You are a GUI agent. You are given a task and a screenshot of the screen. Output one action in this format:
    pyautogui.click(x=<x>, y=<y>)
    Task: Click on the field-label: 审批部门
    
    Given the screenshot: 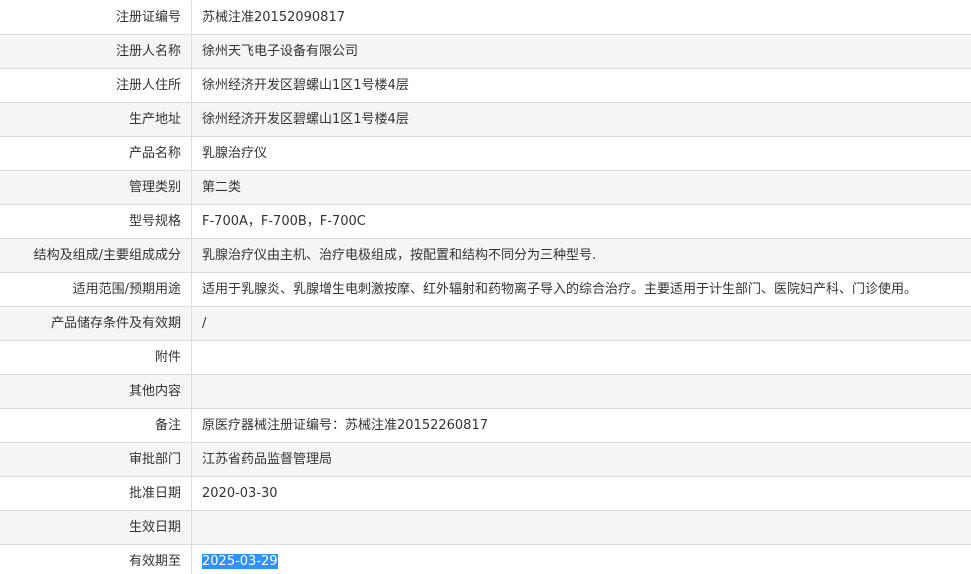 What is the action you would take?
    pyautogui.click(x=96, y=459)
    